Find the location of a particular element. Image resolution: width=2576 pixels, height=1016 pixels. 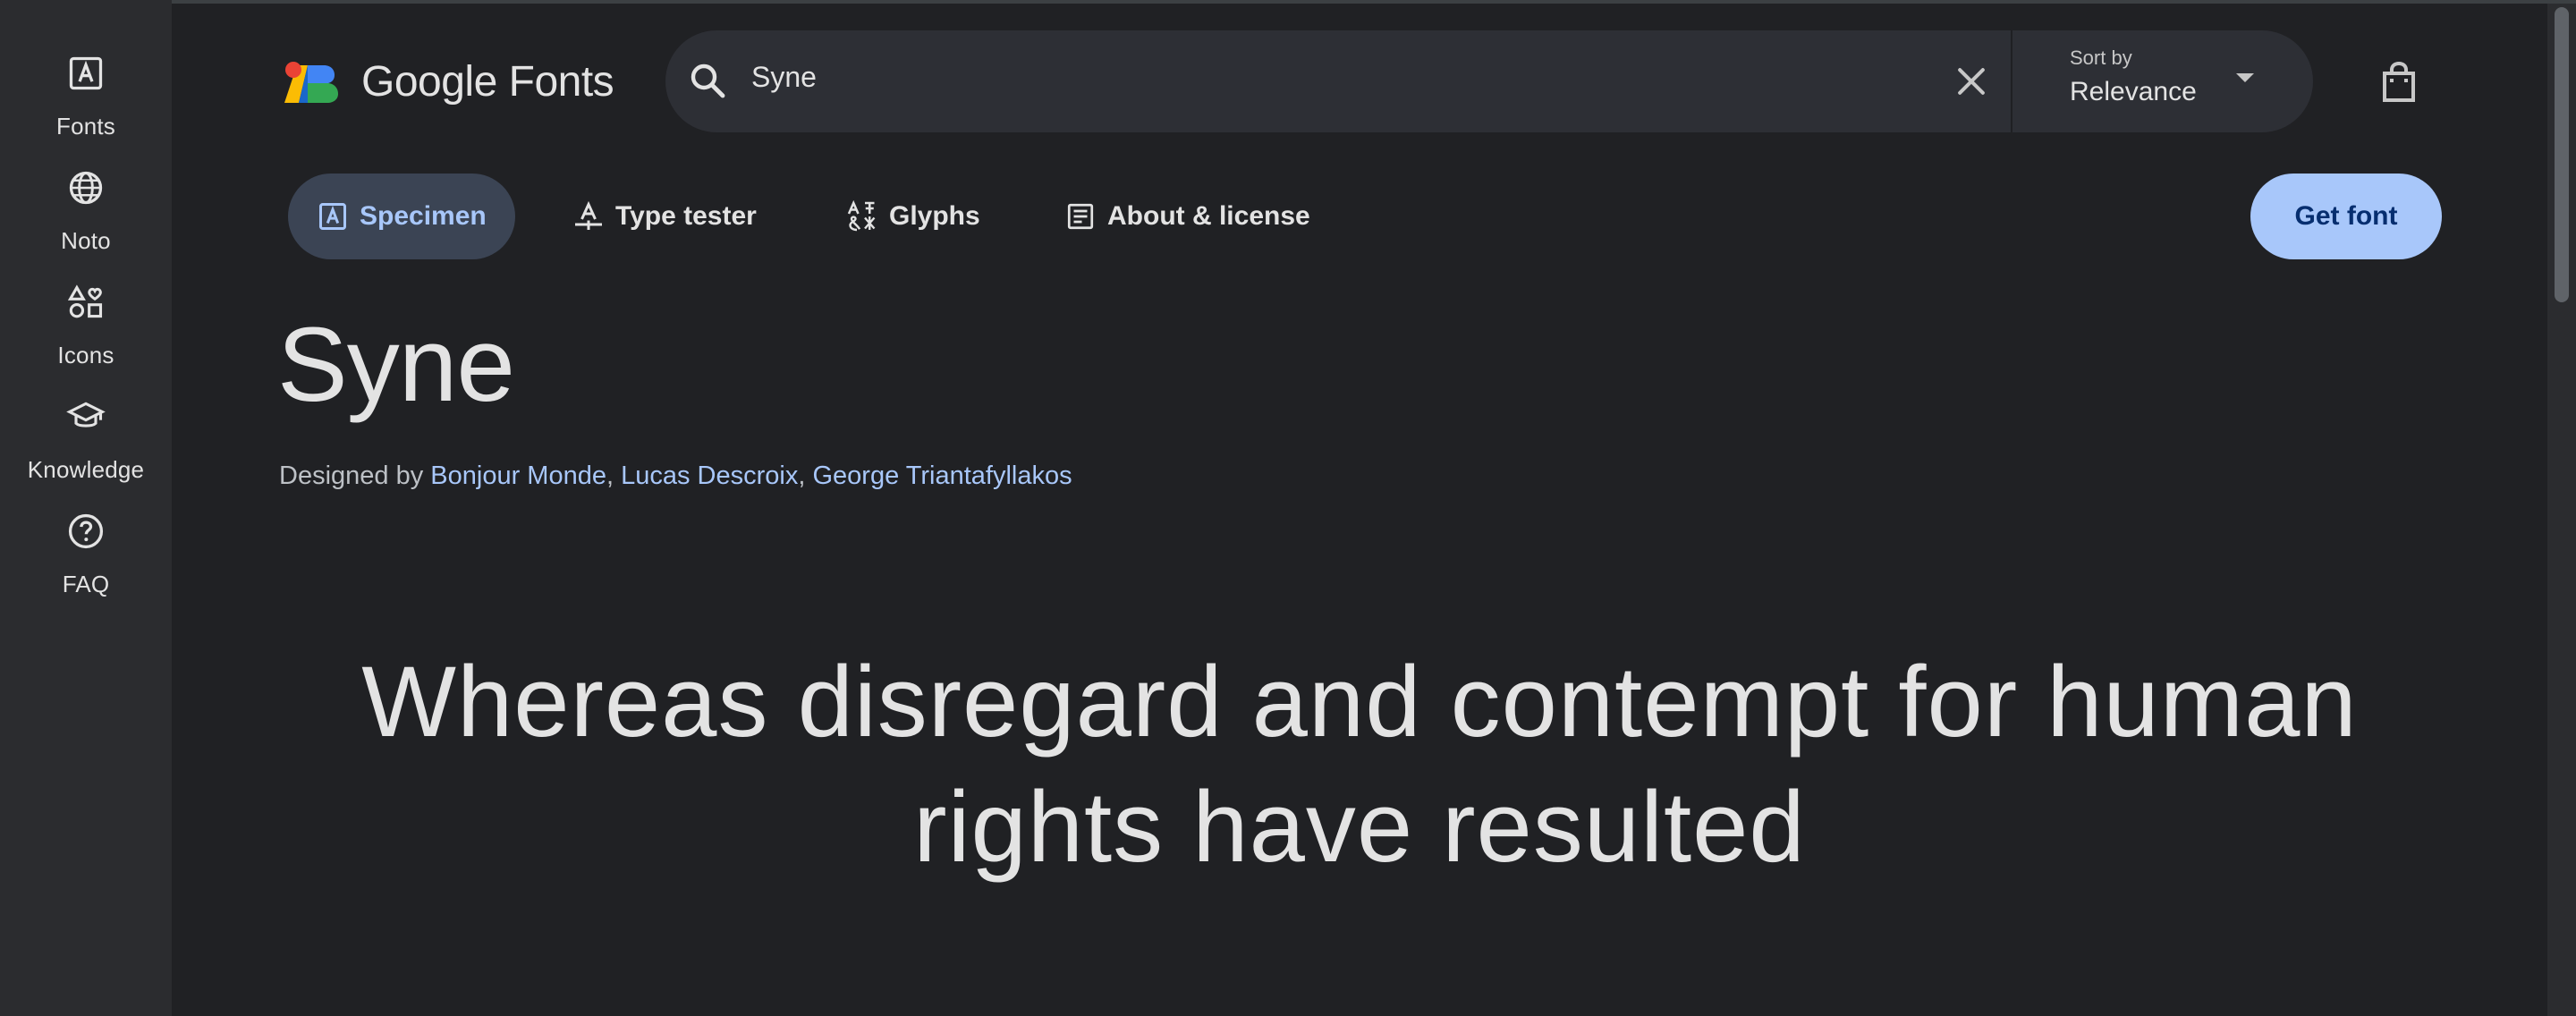

search-icon is located at coordinates (708, 81).